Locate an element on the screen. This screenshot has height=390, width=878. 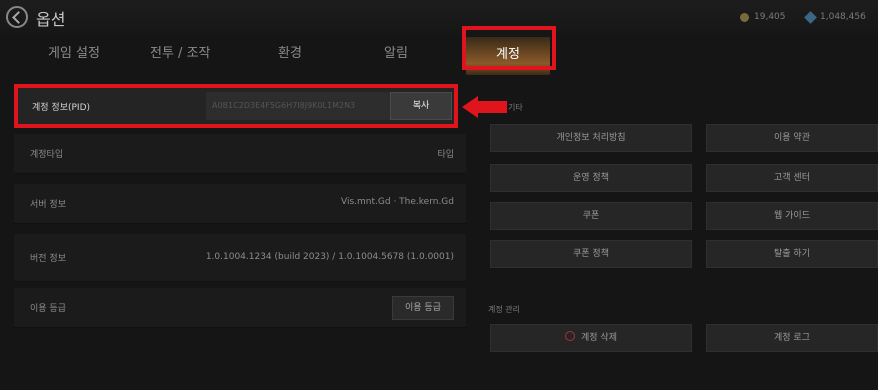
tab-notifications: 알림 is located at coordinates (396, 51).